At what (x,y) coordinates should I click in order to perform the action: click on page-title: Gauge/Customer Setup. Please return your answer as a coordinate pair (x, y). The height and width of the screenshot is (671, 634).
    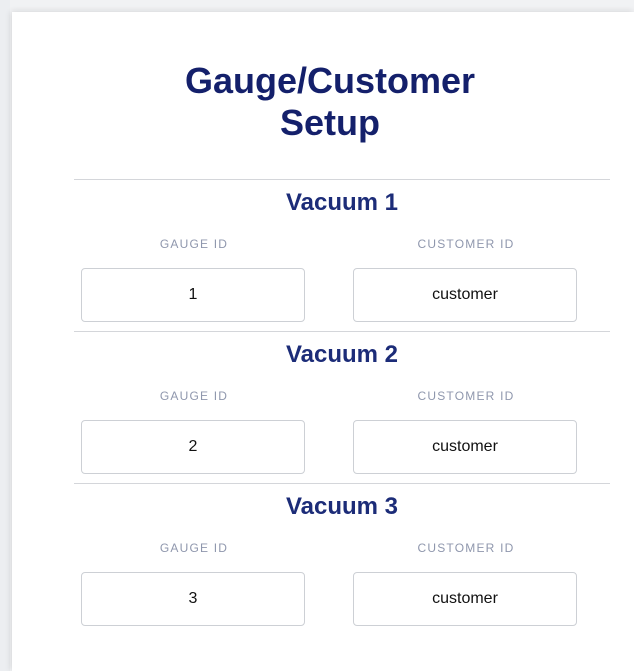
    Looking at the image, I should click on (330, 102).